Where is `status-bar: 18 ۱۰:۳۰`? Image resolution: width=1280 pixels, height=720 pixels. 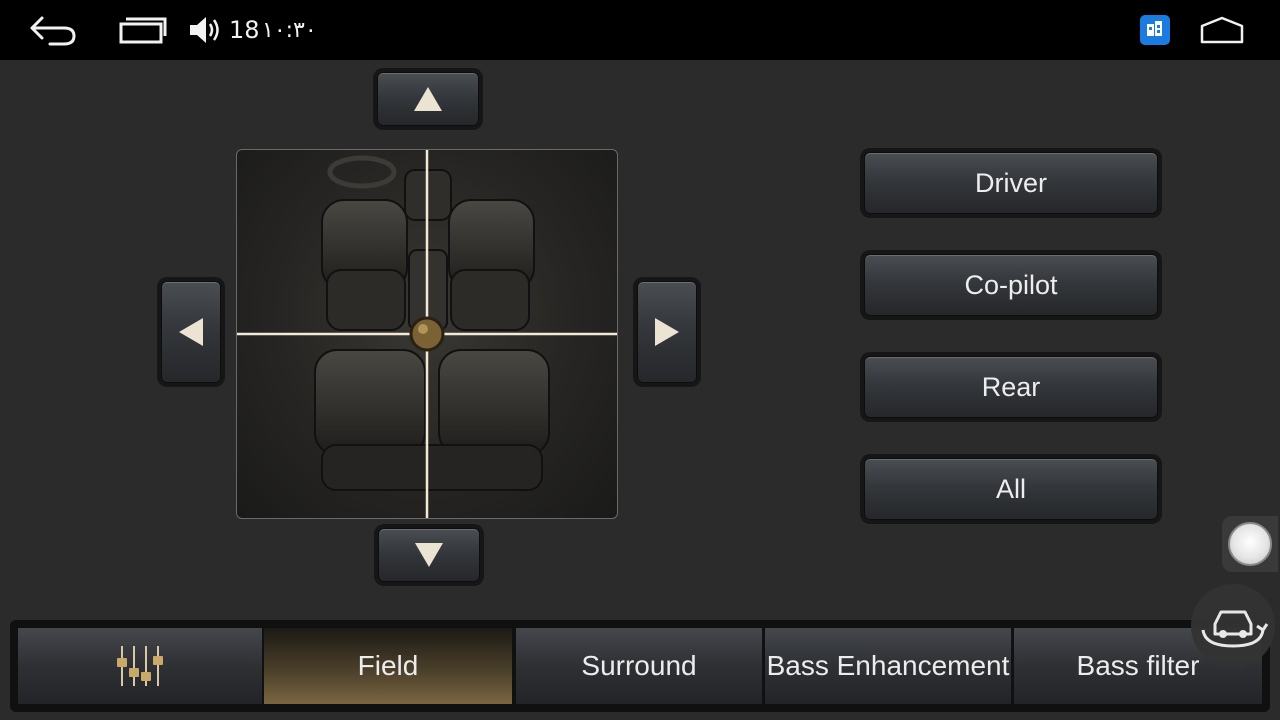 status-bar: 18 ۱۰:۳۰ is located at coordinates (640, 30).